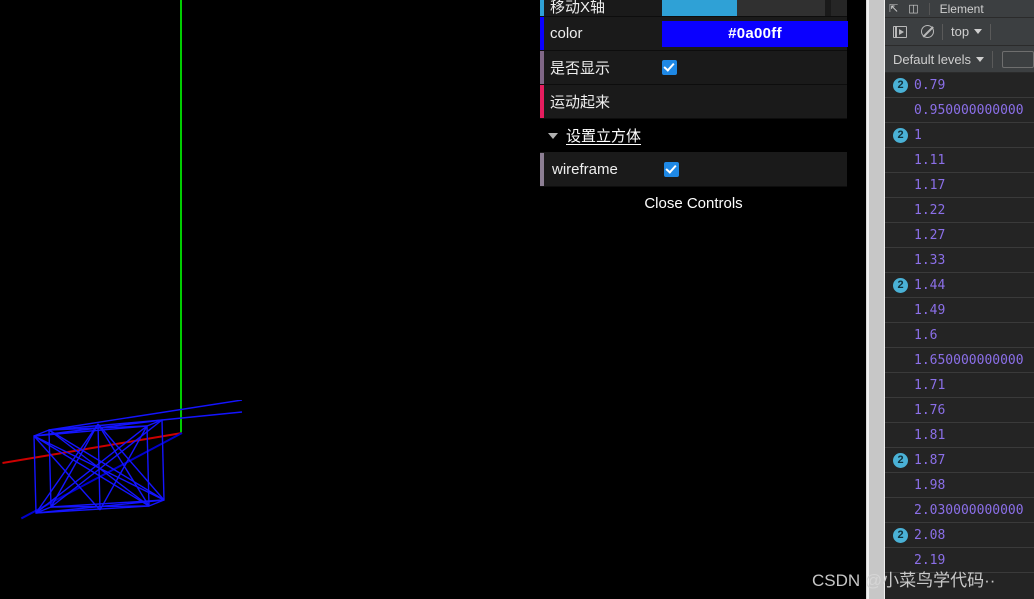 This screenshot has width=1034, height=599. Describe the element at coordinates (959, 160) in the screenshot. I see `console-message-row: 1.11` at that location.